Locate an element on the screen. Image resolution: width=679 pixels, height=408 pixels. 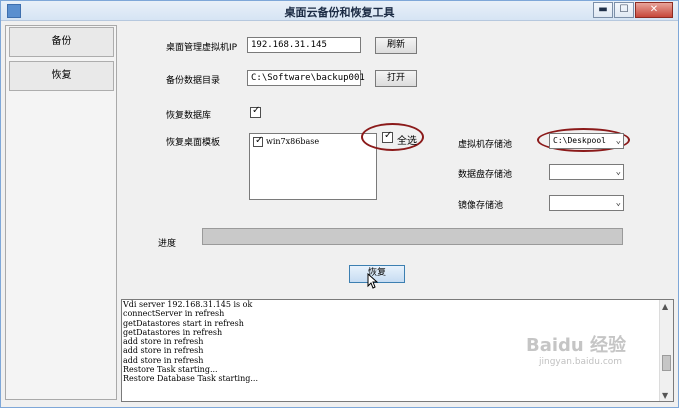
vm-storage-select: C:\Deskpool ⌄ is located at coordinates (586, 141).